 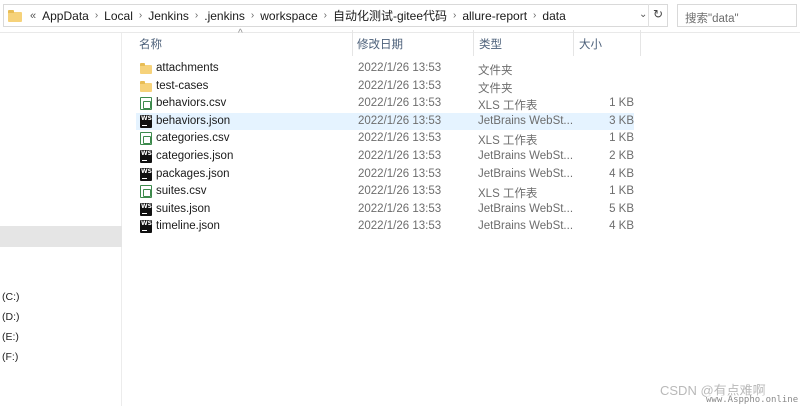 I want to click on file-row: test-cases 2022/1/26 13:53 文件夹, so click(x=385, y=87).